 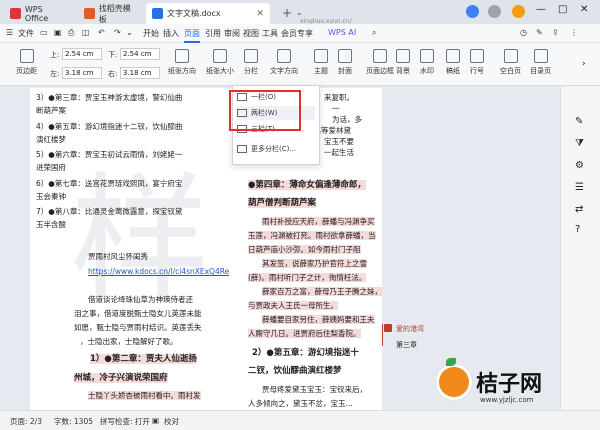 I want to click on new-tab-button: +, so click(x=287, y=13).